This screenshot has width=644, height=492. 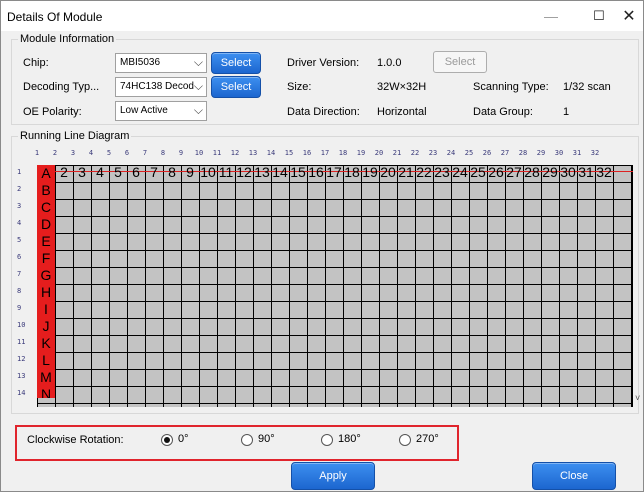 What do you see at coordinates (46, 292) in the screenshot?
I see `row-label: H` at bounding box center [46, 292].